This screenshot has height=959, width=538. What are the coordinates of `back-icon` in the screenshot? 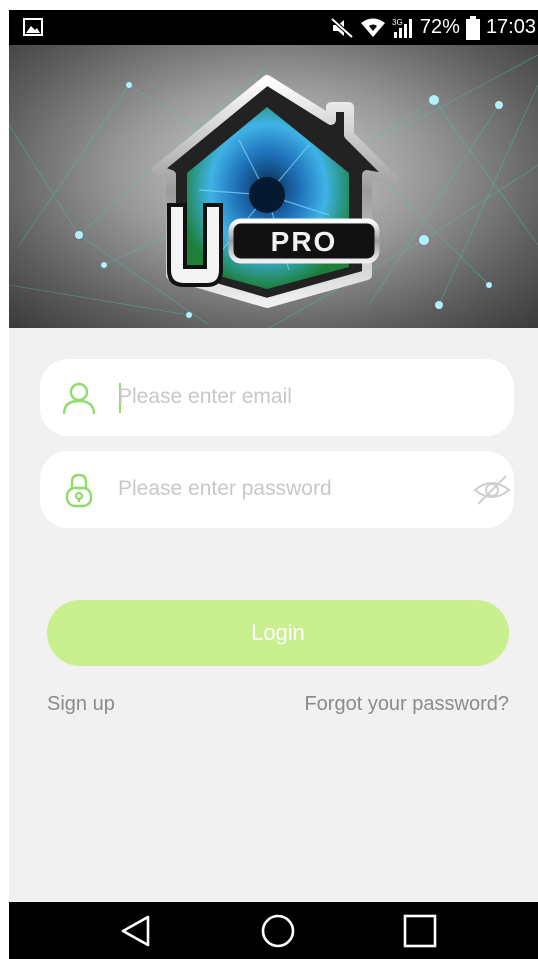 It's located at (135, 930).